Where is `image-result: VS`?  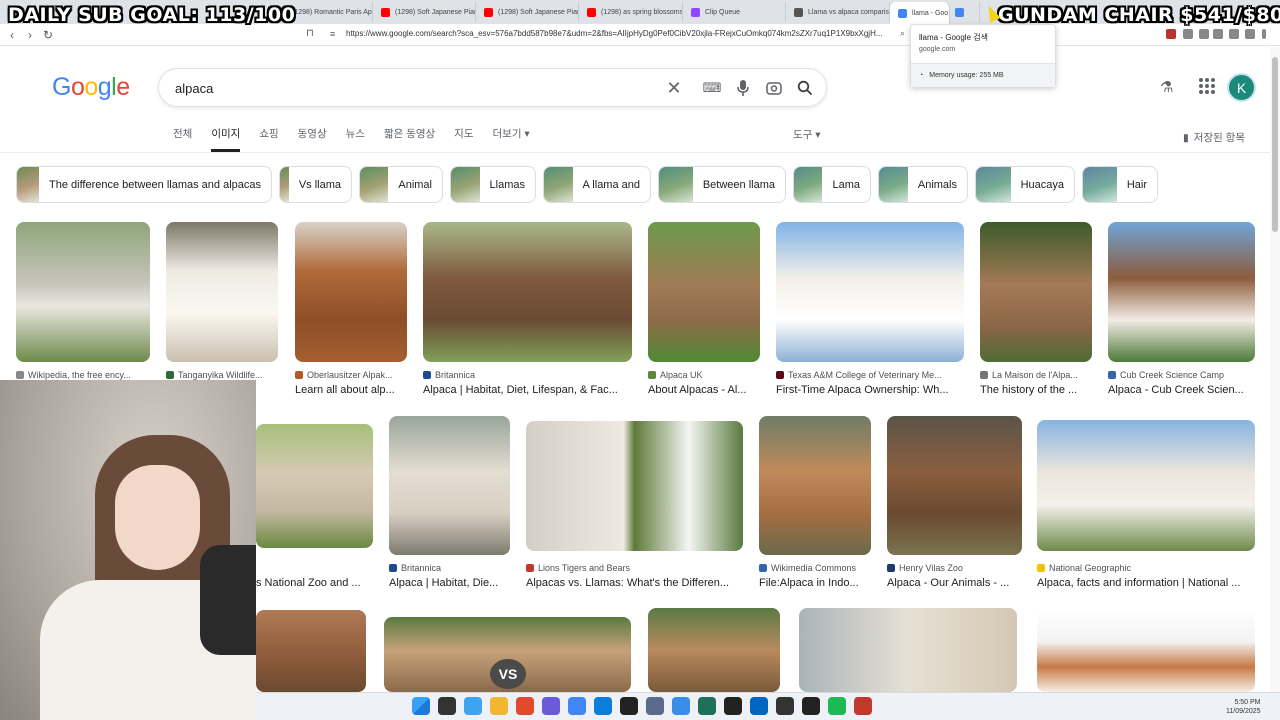 image-result: VS is located at coordinates (507, 654).